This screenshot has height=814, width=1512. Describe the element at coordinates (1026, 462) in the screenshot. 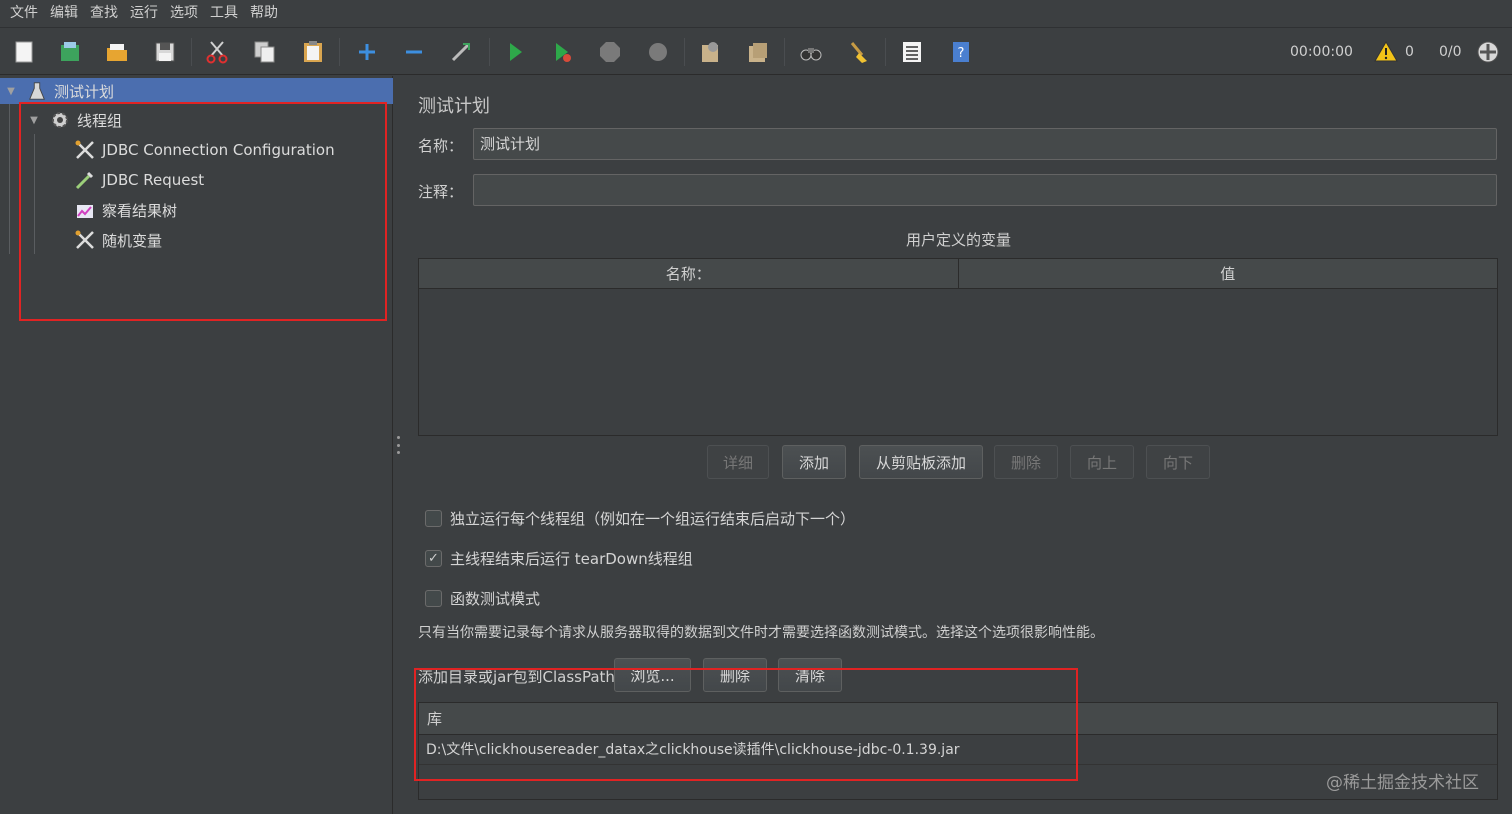

I see `delete-button: 删除` at that location.